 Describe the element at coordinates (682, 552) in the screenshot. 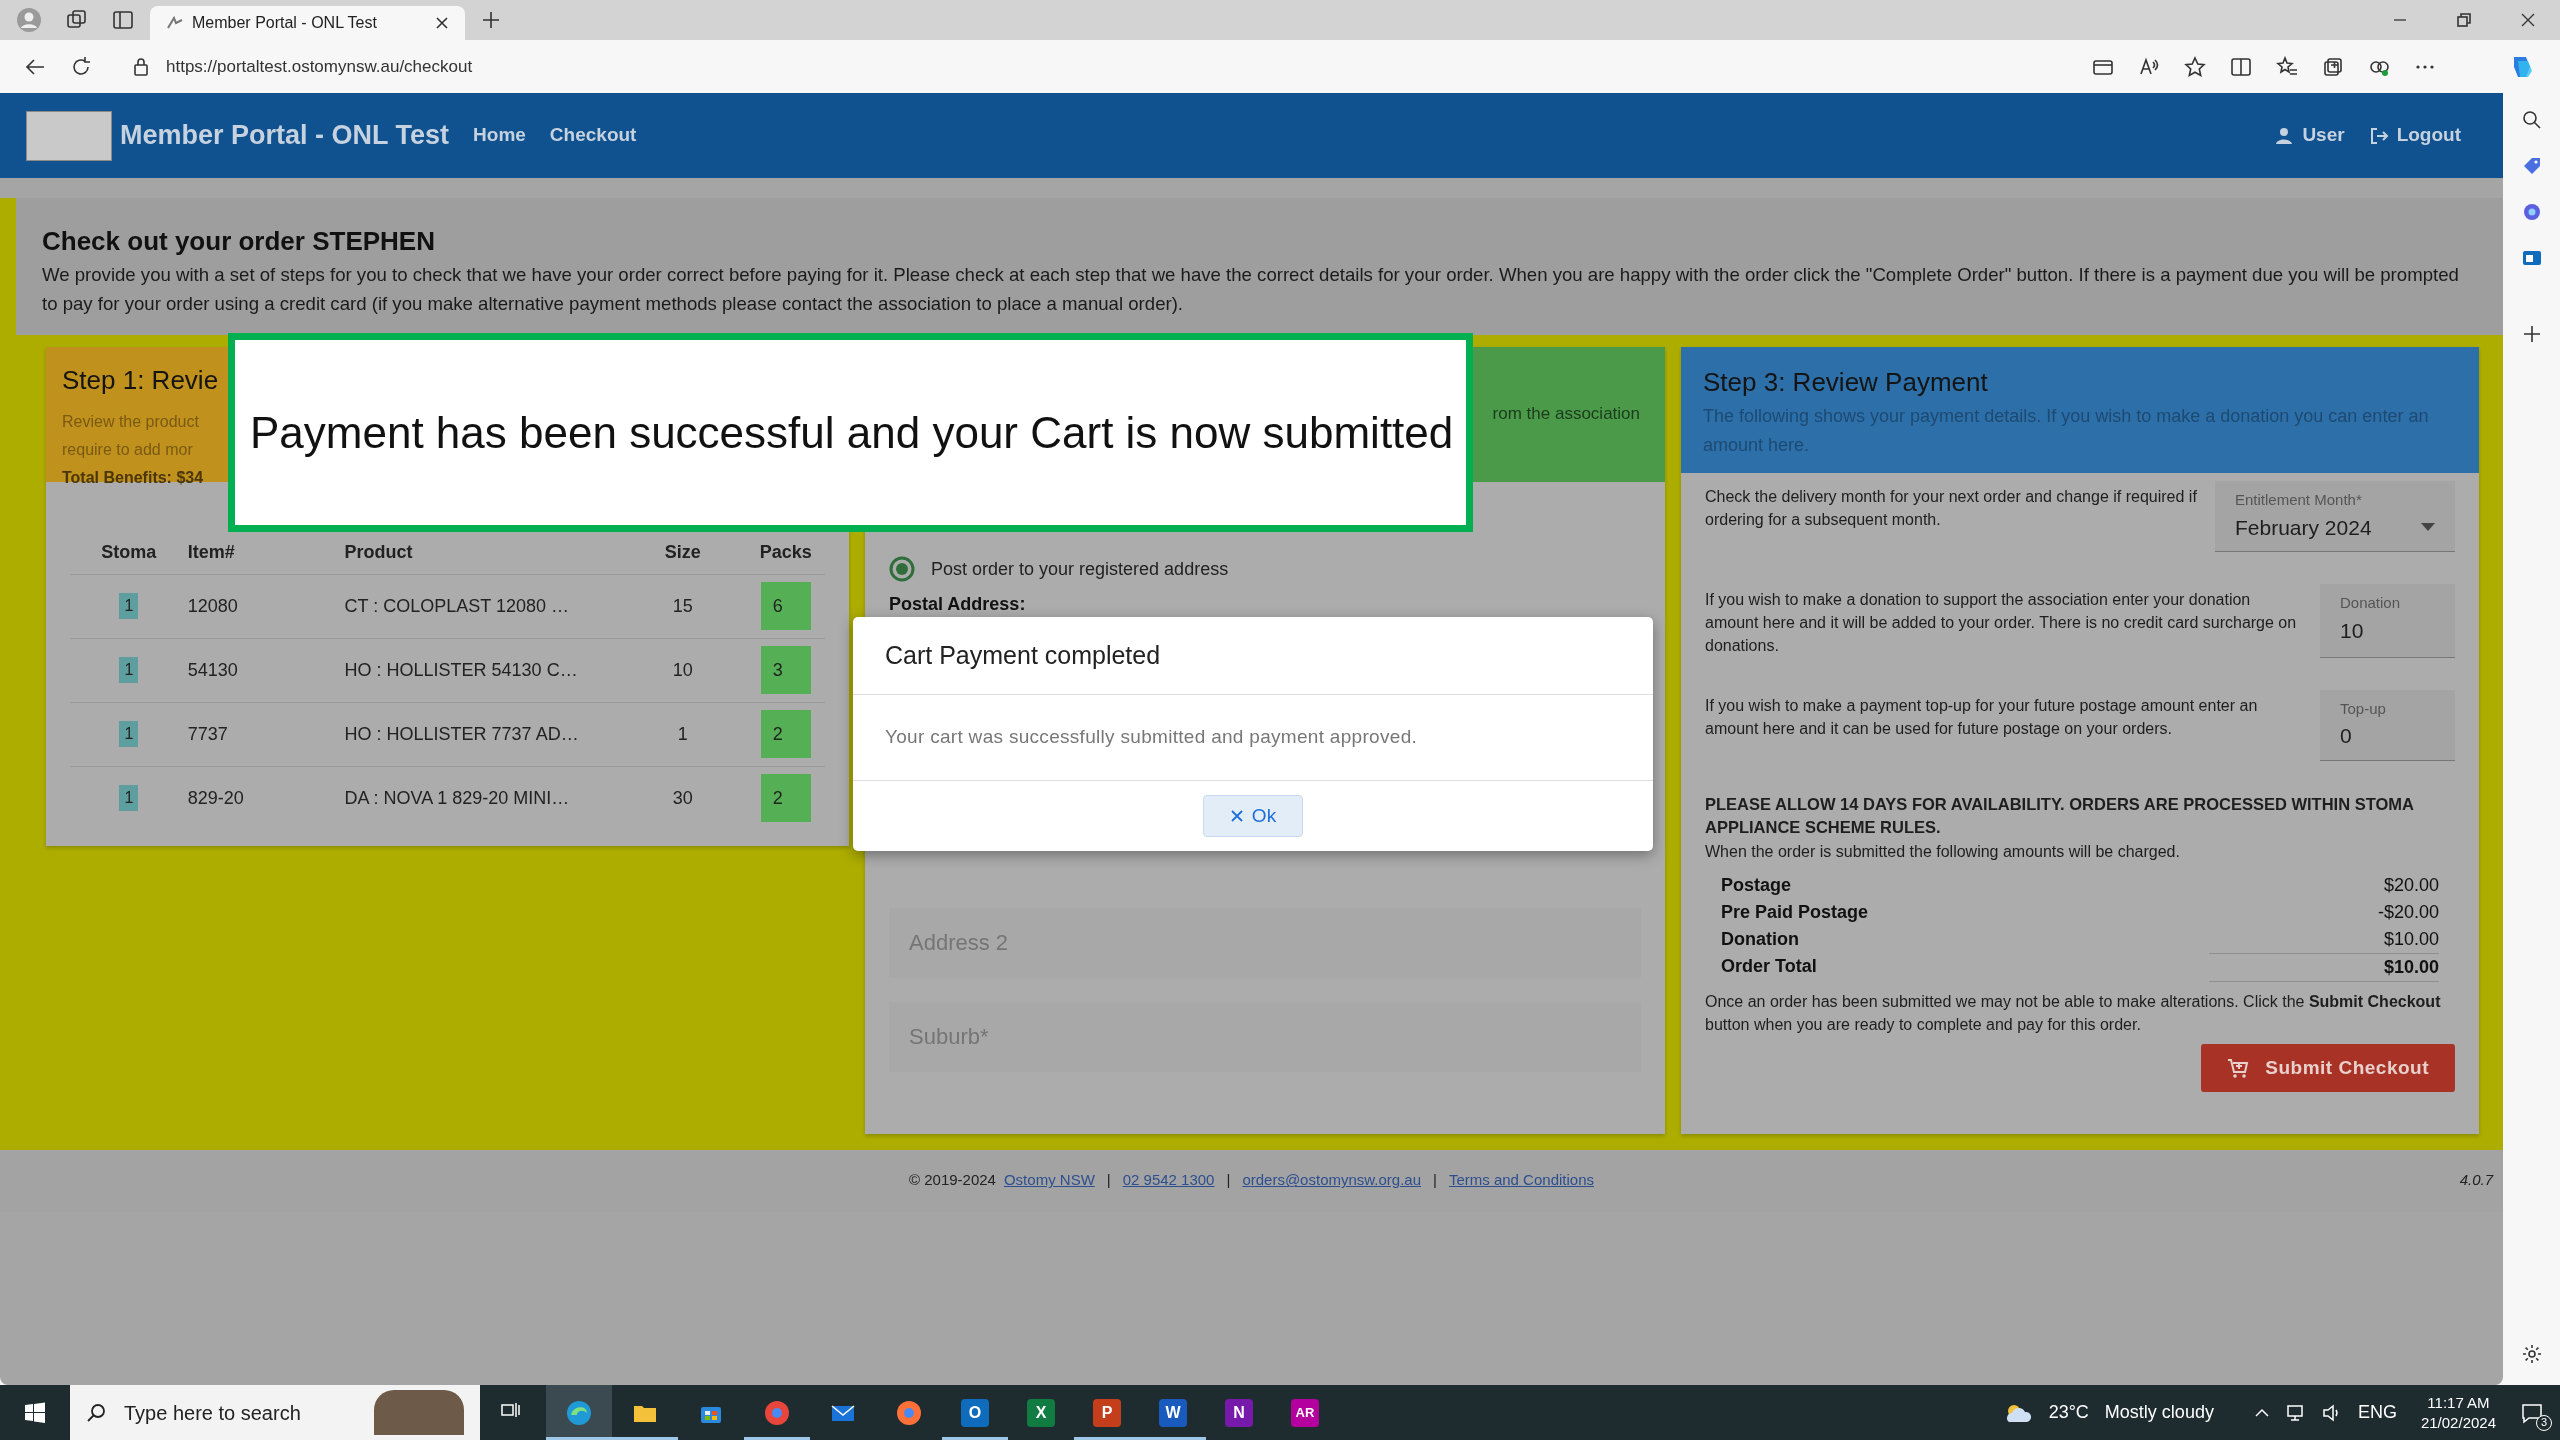

I see `column-header: Size` at that location.